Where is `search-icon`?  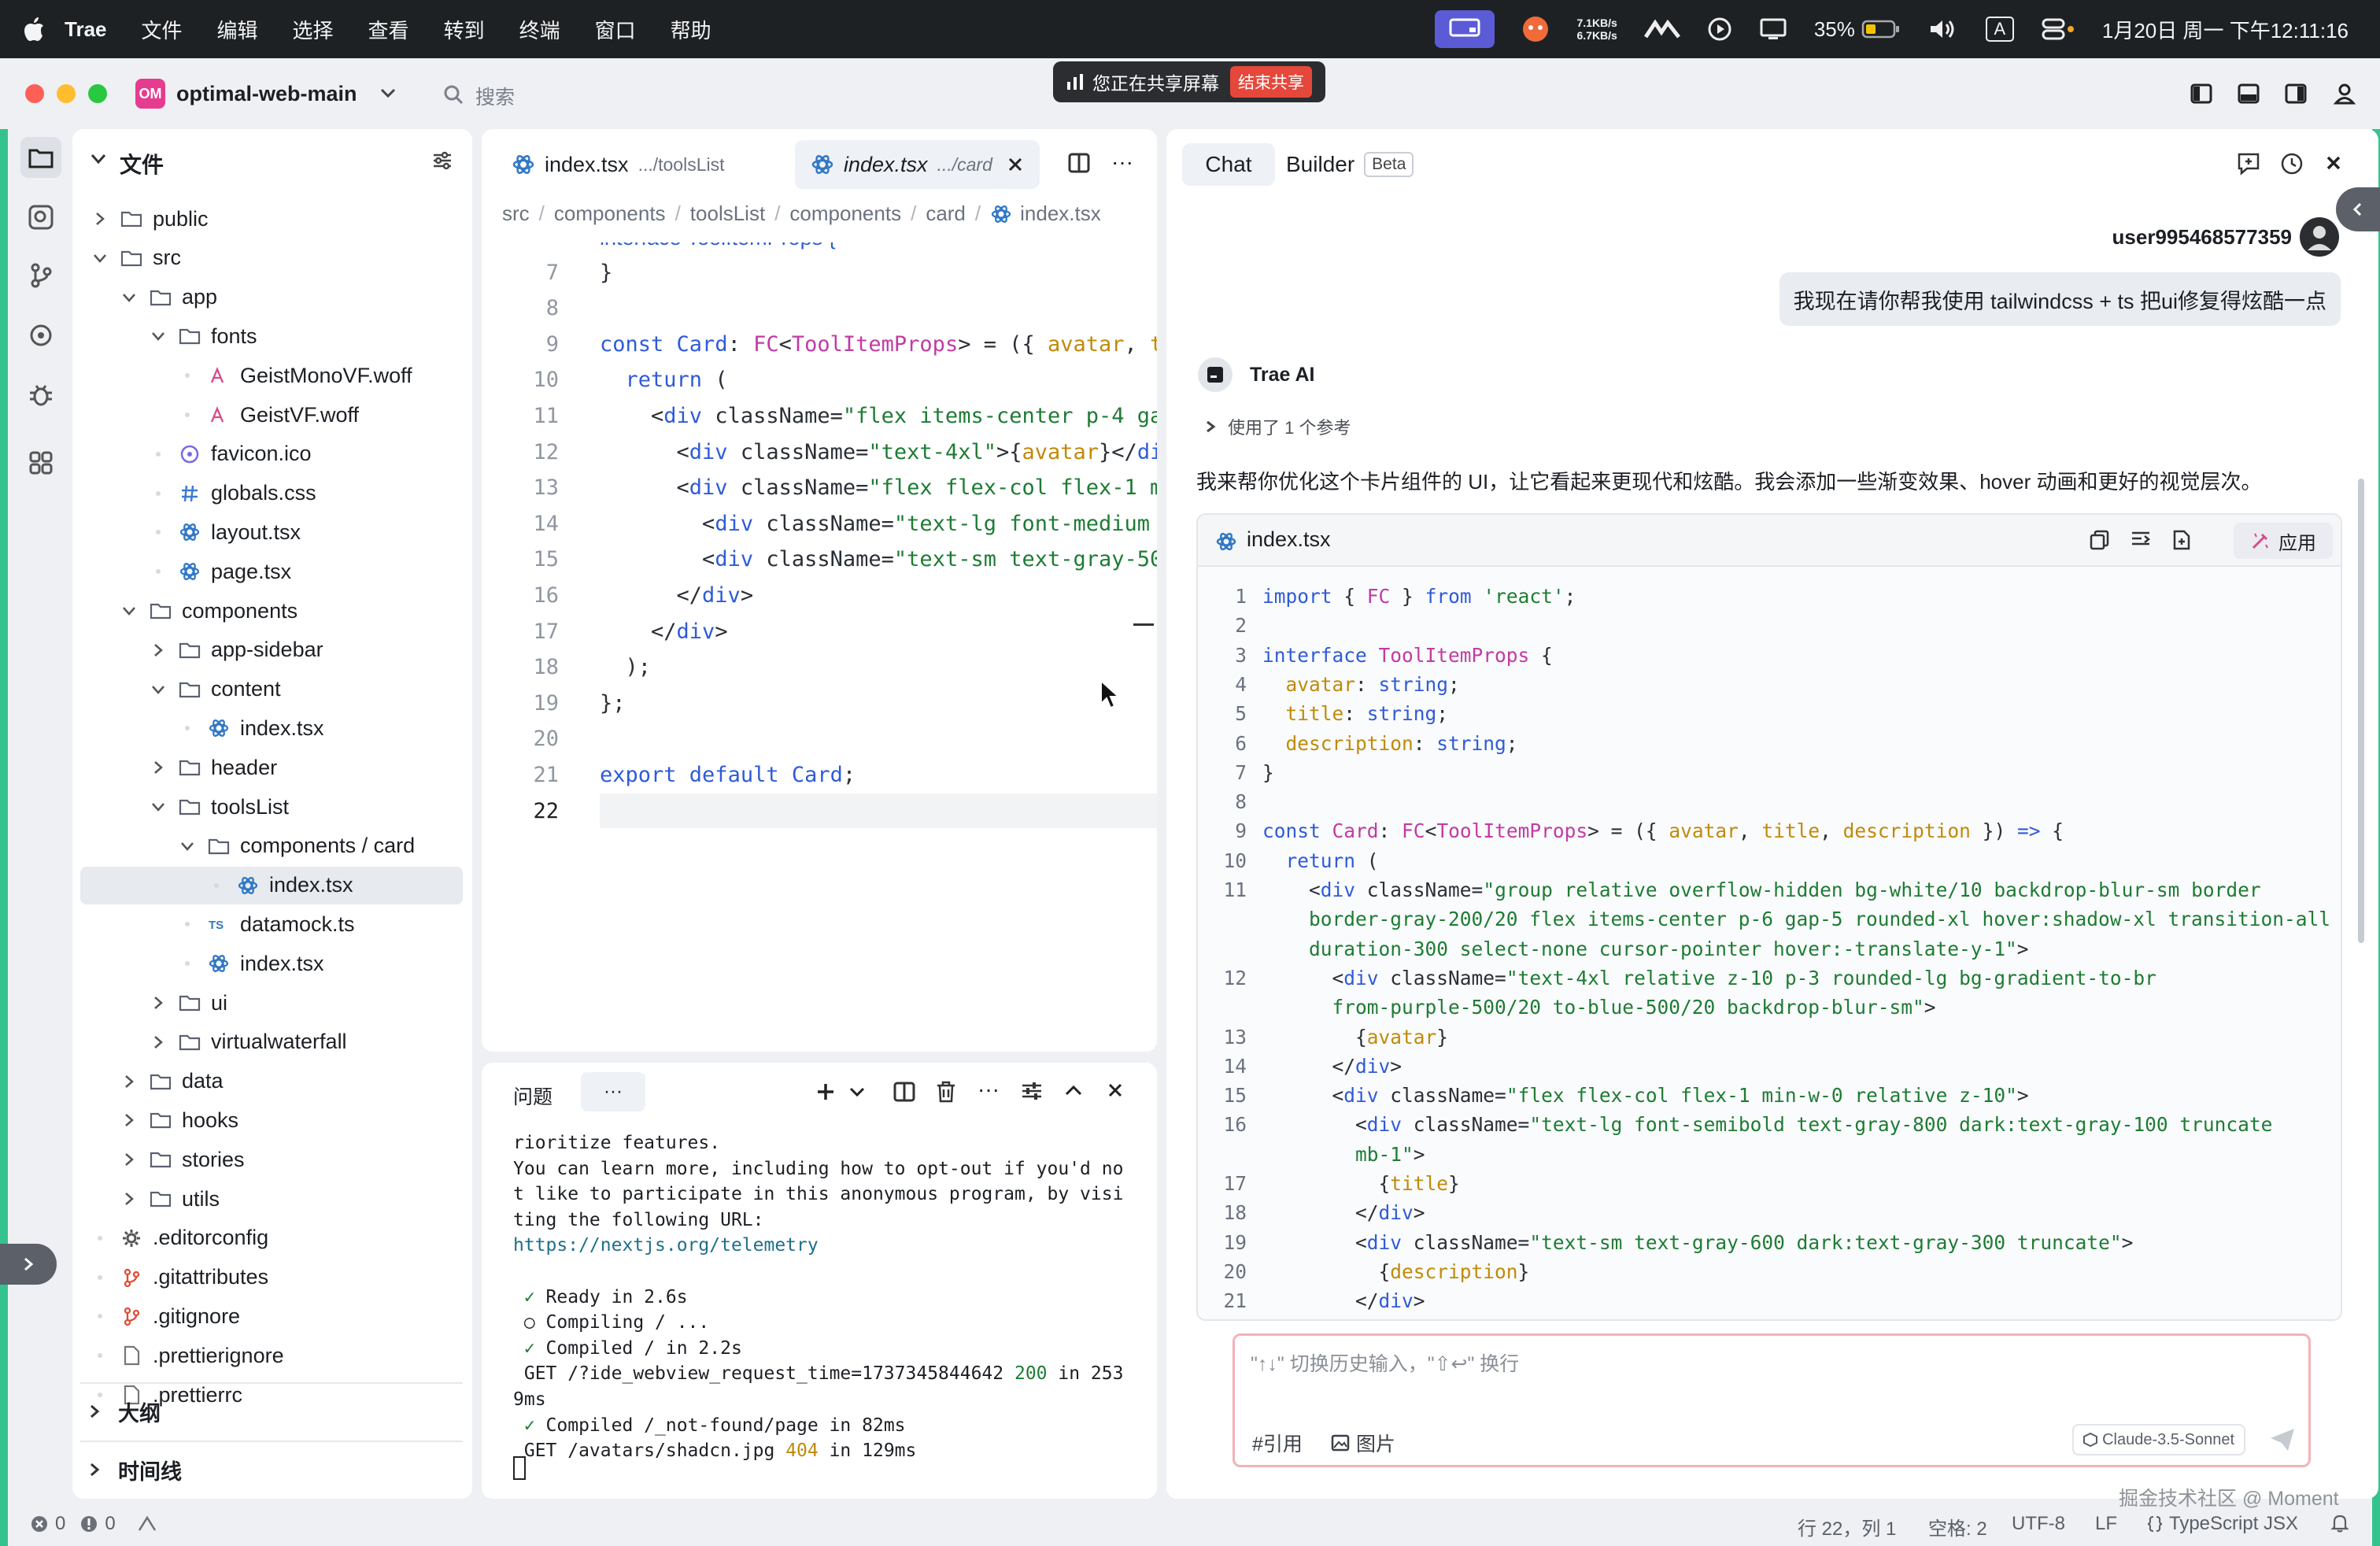 search-icon is located at coordinates (453, 94).